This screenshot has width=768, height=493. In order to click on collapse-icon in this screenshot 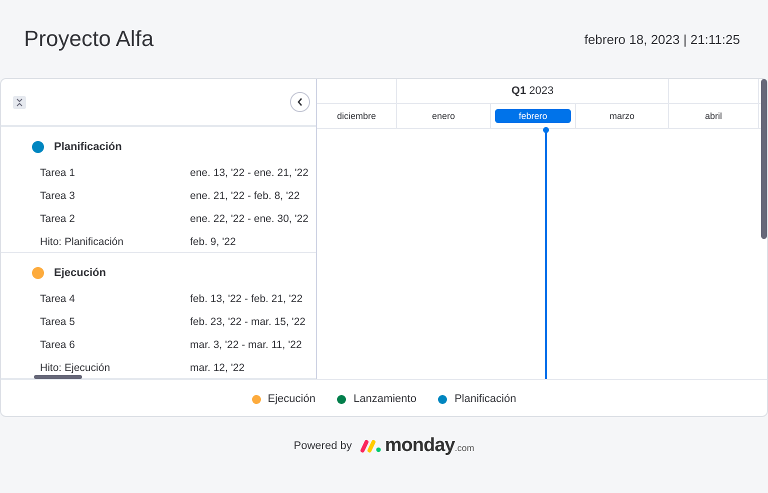, I will do `click(19, 102)`.